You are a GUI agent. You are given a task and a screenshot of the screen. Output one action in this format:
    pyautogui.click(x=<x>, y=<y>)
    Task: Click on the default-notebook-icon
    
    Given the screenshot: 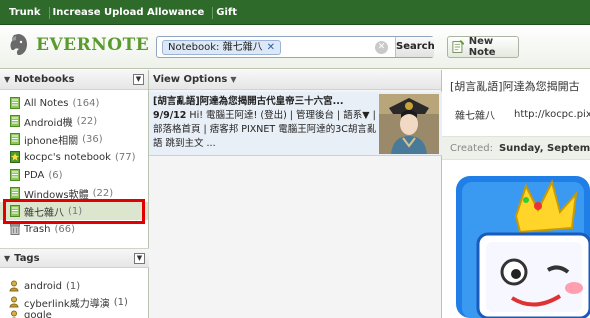 What is the action you would take?
    pyautogui.click(x=15, y=157)
    